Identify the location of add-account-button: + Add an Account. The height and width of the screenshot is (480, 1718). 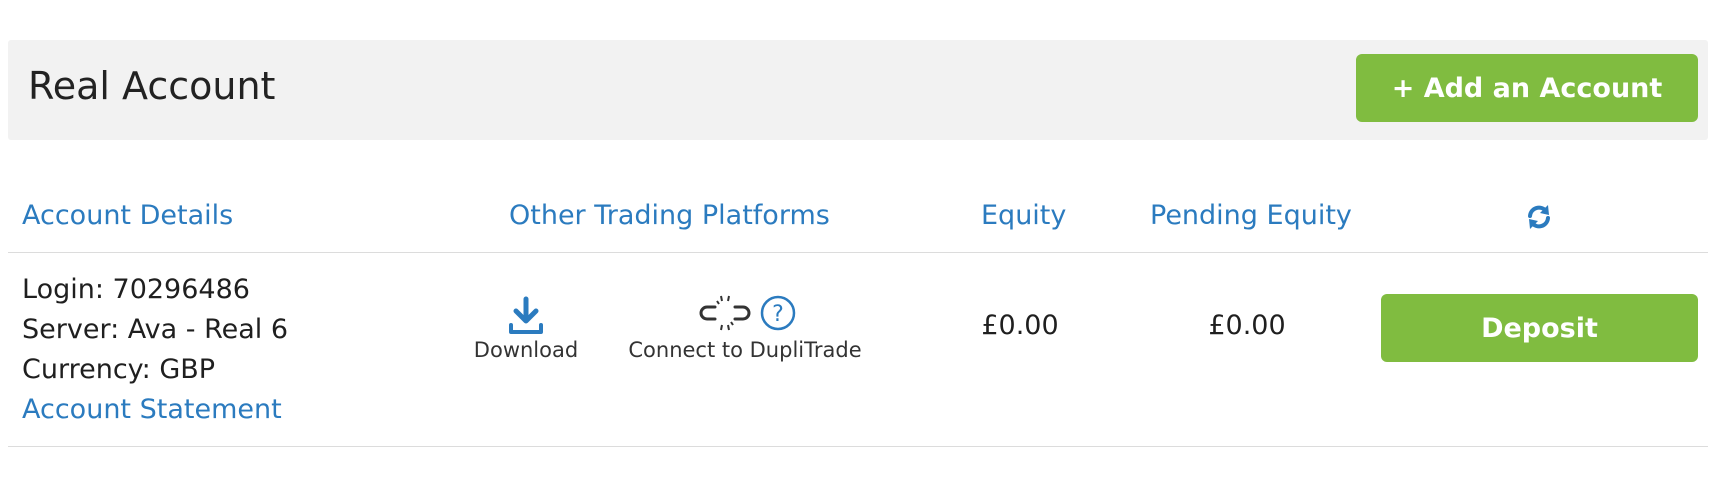
(1527, 88).